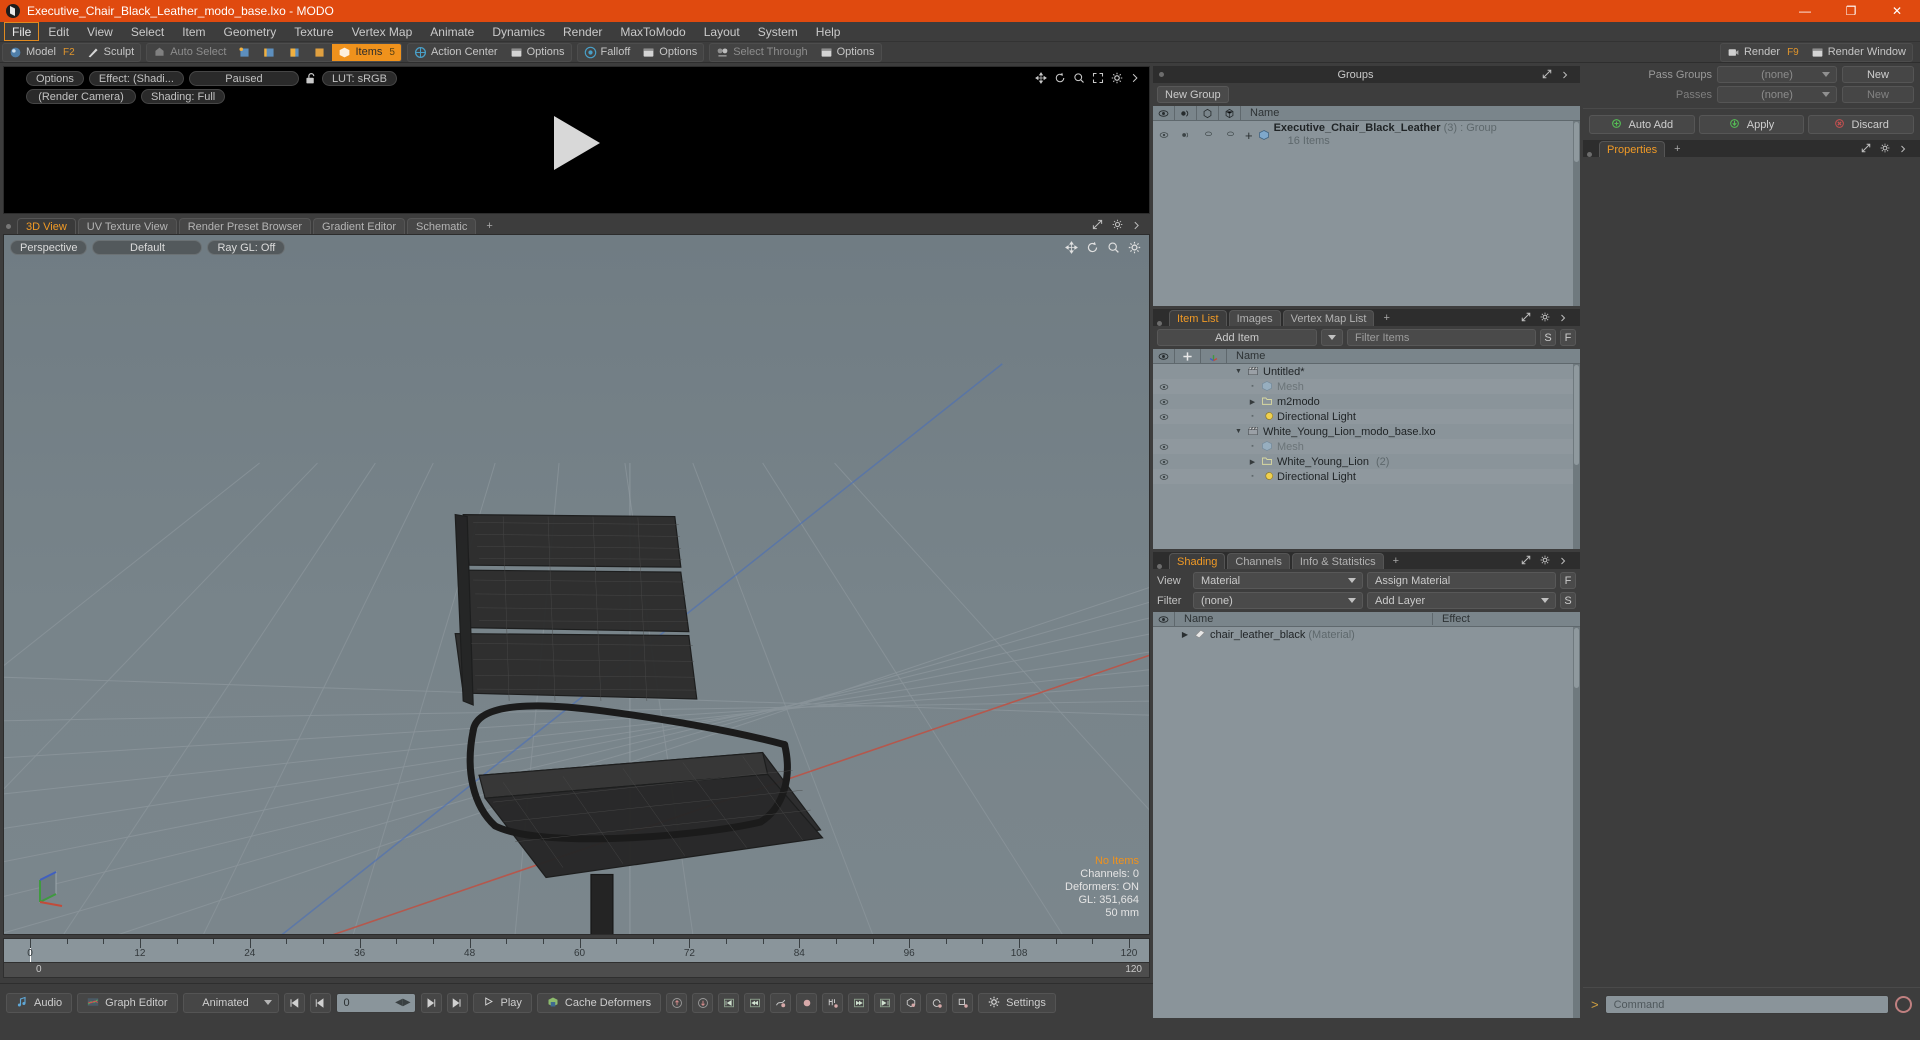 Image resolution: width=1920 pixels, height=1040 pixels. Describe the element at coordinates (911, 1002) in the screenshot. I see `key-set-button` at that location.